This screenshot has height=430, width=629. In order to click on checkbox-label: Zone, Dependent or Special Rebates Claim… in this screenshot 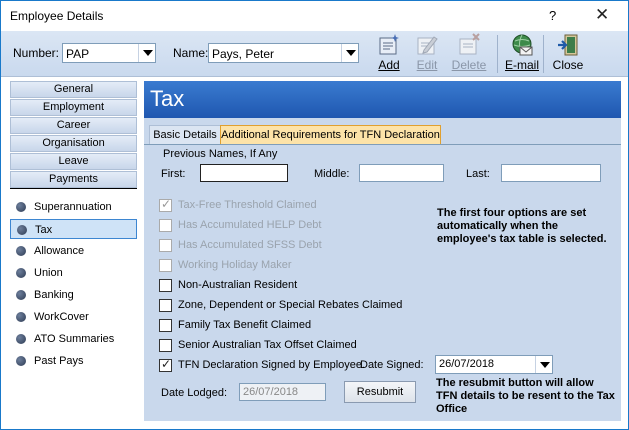, I will do `click(290, 305)`.